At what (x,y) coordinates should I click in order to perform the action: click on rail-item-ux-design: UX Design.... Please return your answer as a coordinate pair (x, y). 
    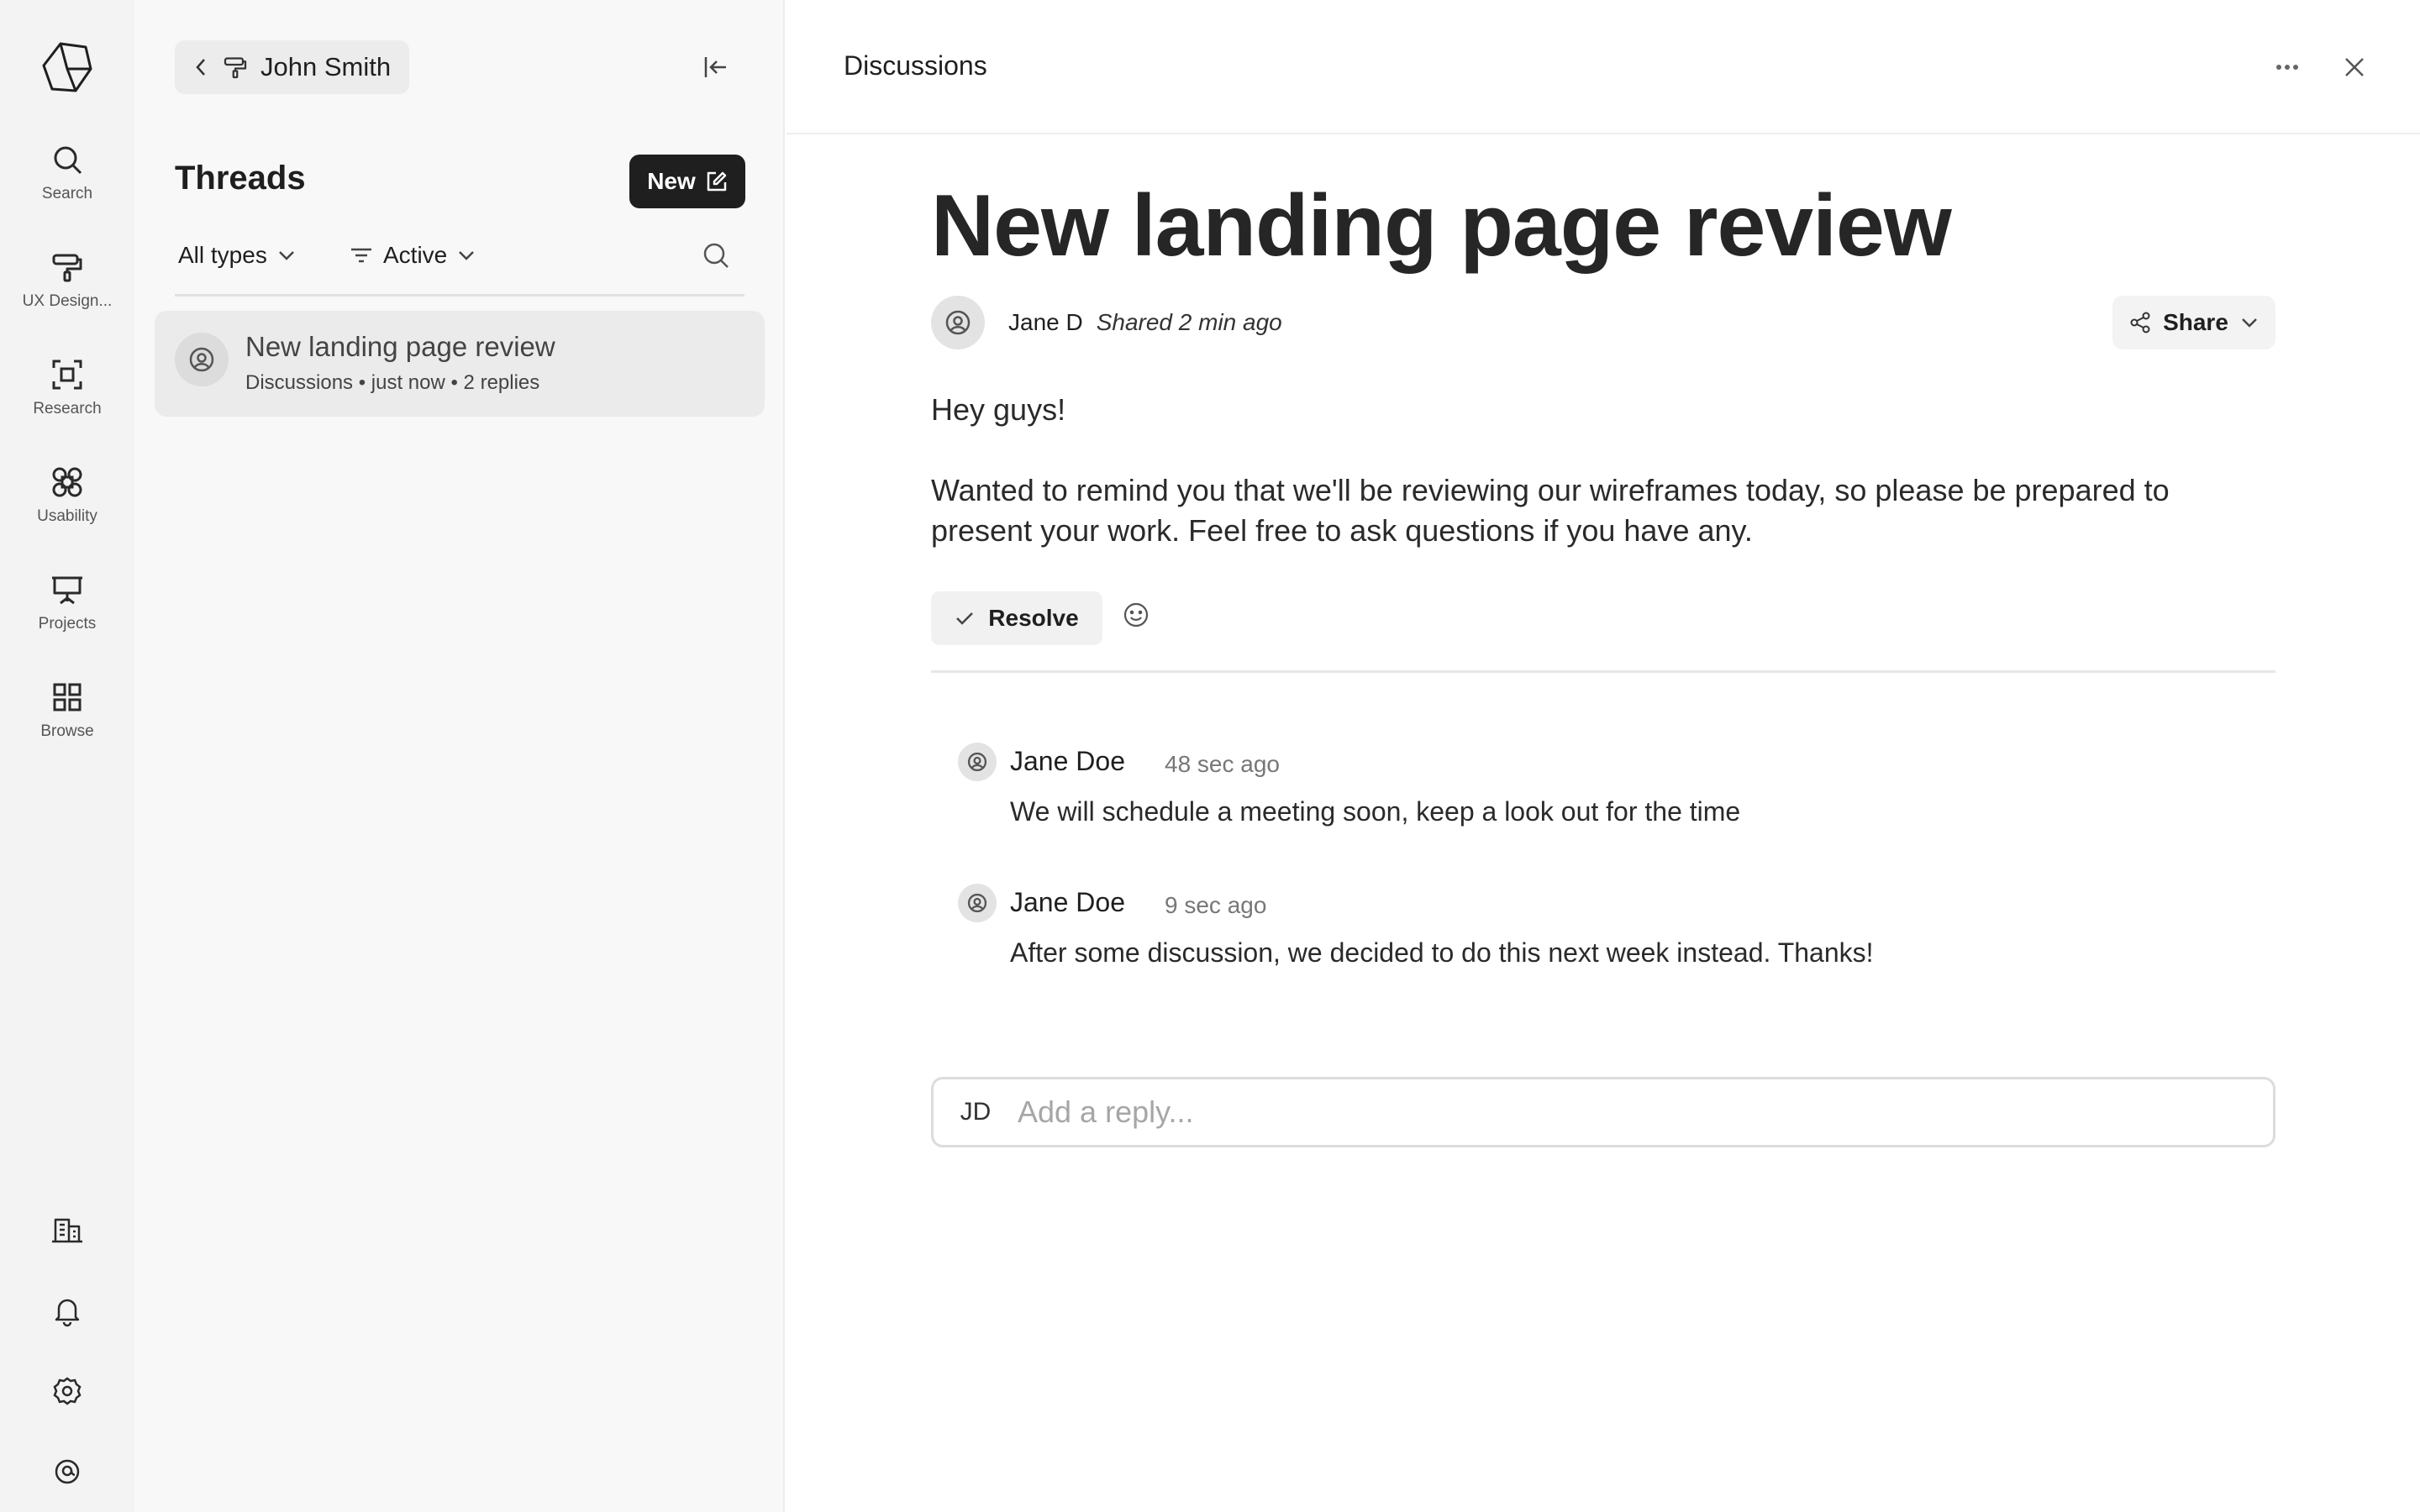
    Looking at the image, I should click on (67, 292).